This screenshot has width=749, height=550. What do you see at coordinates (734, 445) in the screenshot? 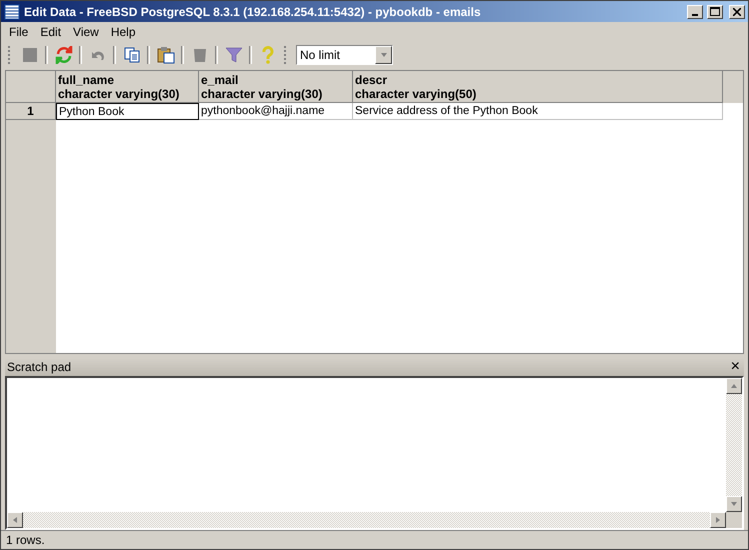
I see `vertical-scrollbar` at bounding box center [734, 445].